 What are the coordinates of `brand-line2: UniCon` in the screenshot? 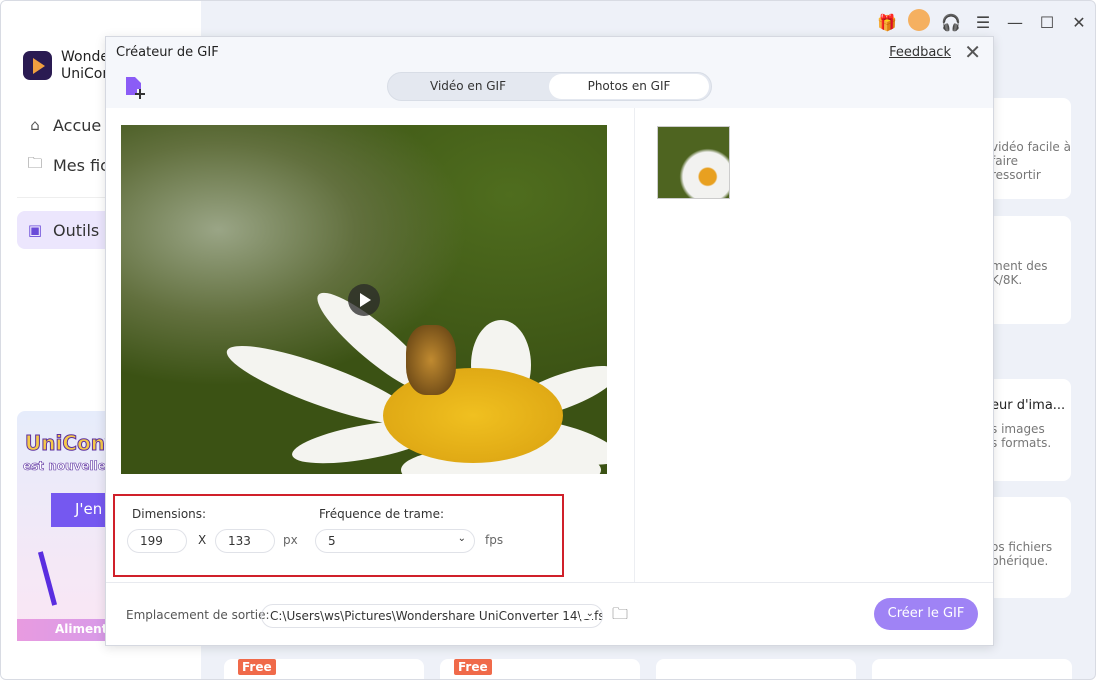 It's located at (86, 74).